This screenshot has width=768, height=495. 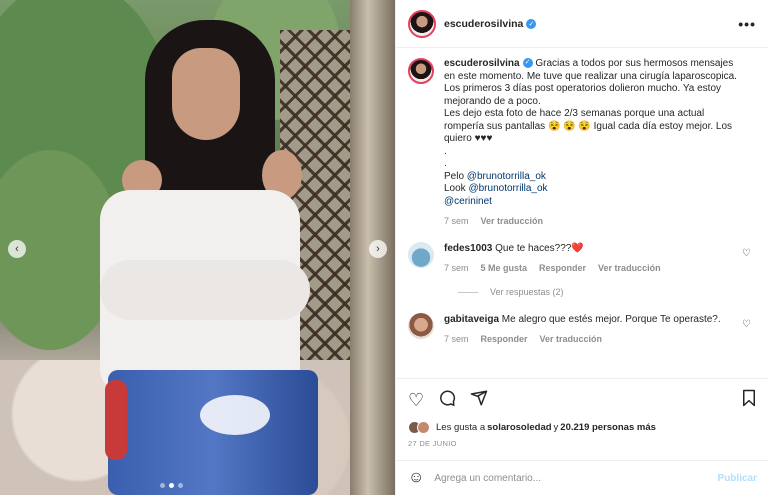 What do you see at coordinates (471, 319) in the screenshot?
I see `commenter-username: gabitaveiga` at bounding box center [471, 319].